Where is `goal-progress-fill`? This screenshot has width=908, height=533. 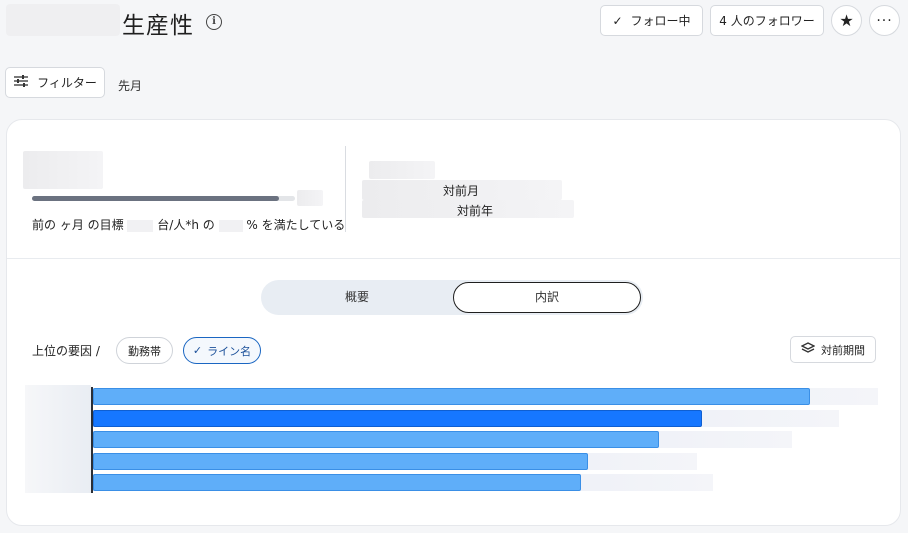 goal-progress-fill is located at coordinates (156, 198).